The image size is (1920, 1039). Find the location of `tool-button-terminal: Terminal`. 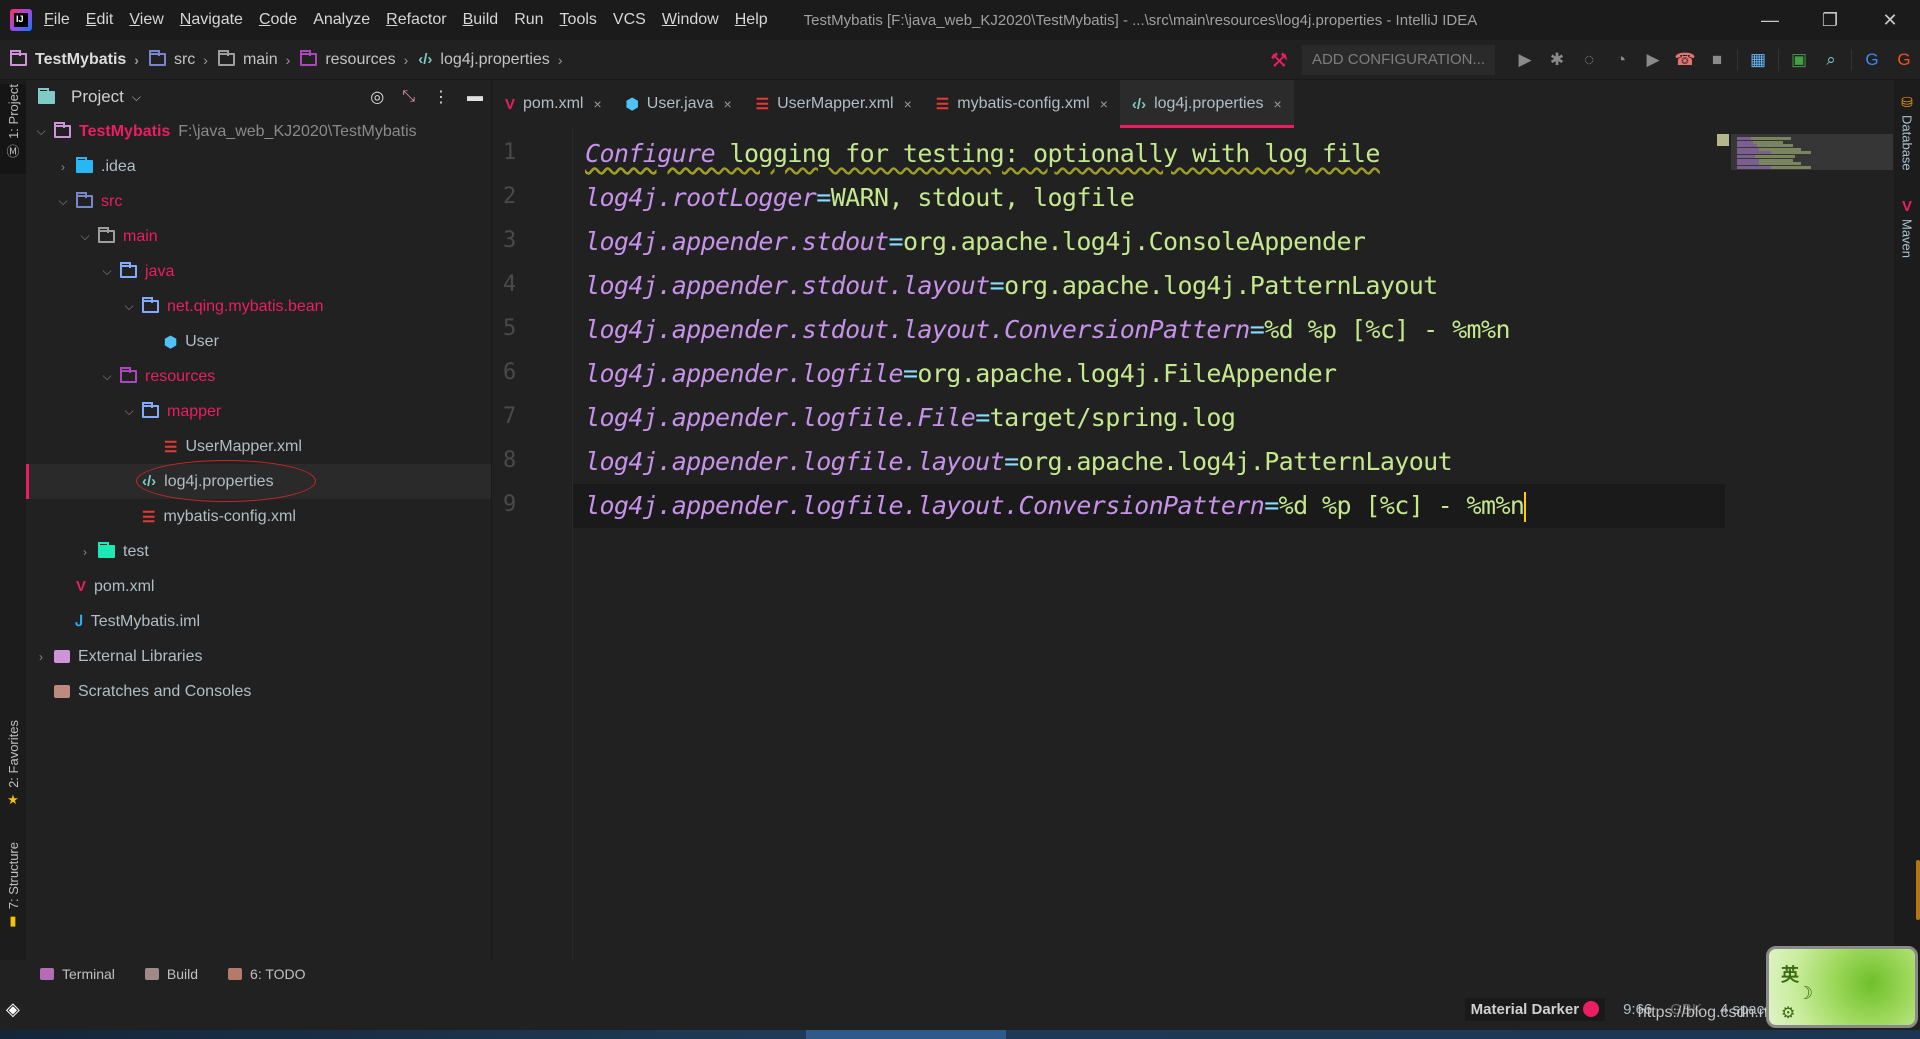

tool-button-terminal: Terminal is located at coordinates (77, 974).